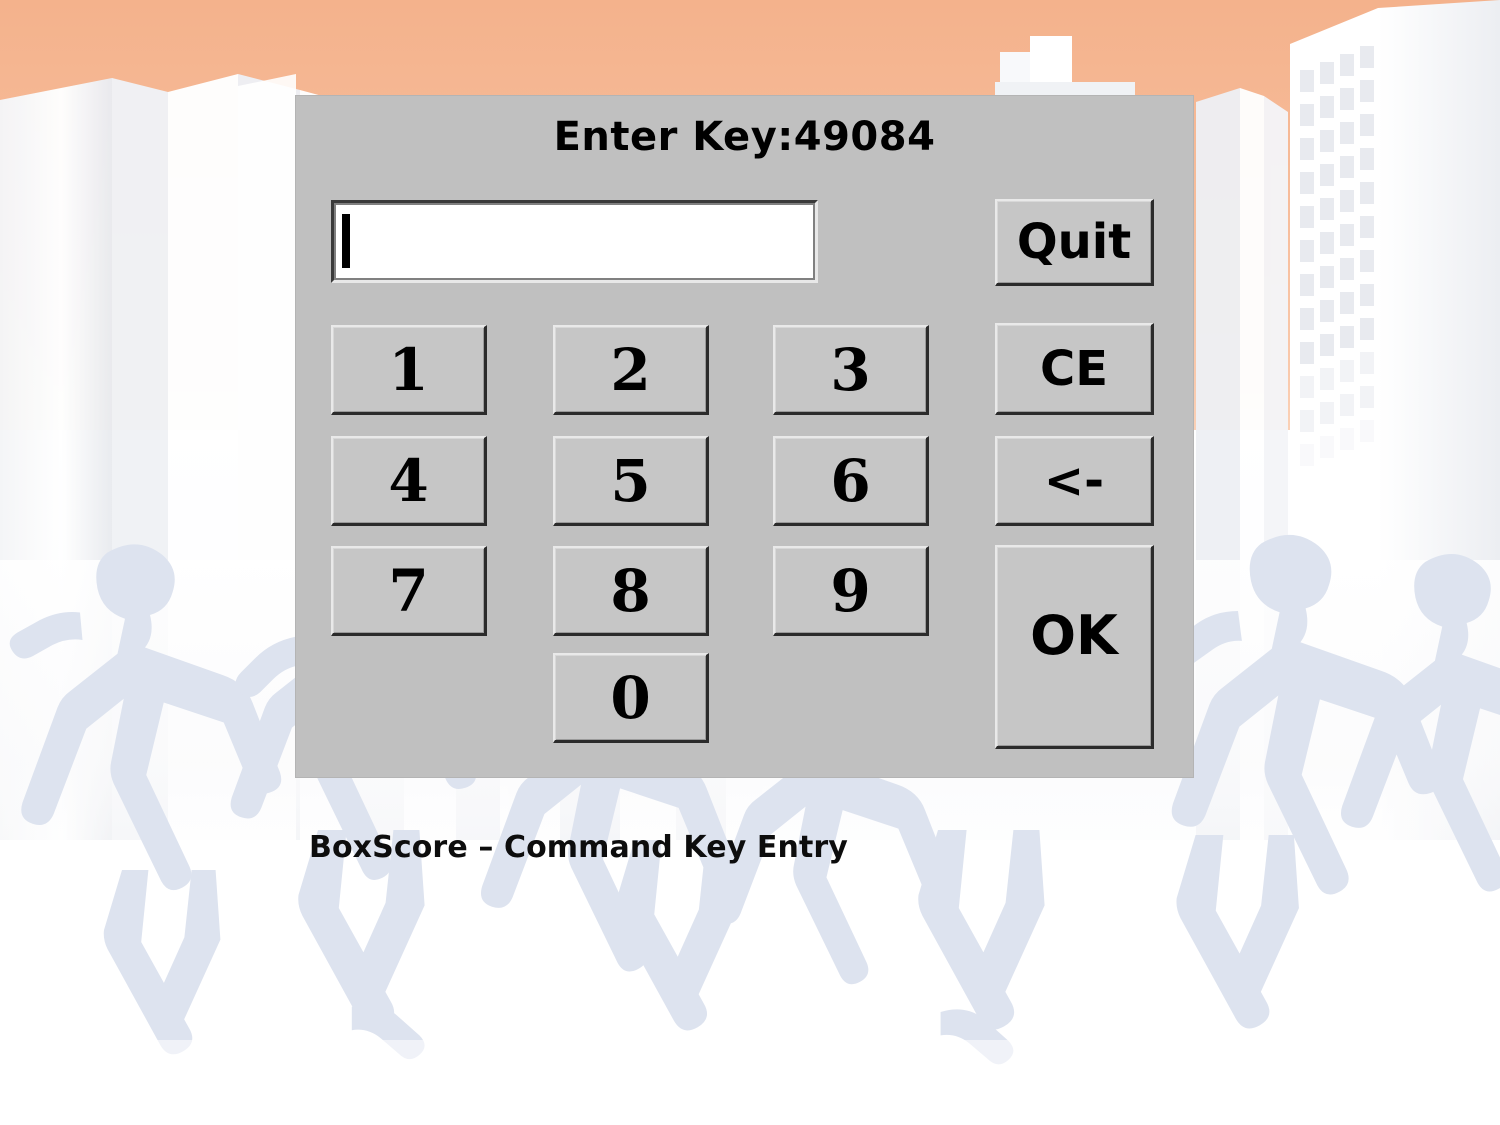 This screenshot has width=1500, height=1125. I want to click on quit-button: Quit, so click(1074, 242).